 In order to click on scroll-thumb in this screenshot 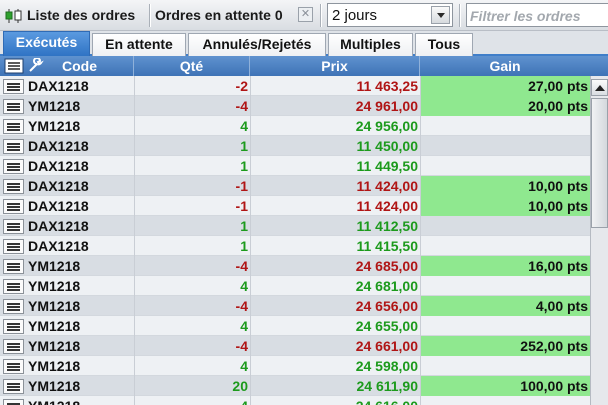, I will do `click(599, 163)`.